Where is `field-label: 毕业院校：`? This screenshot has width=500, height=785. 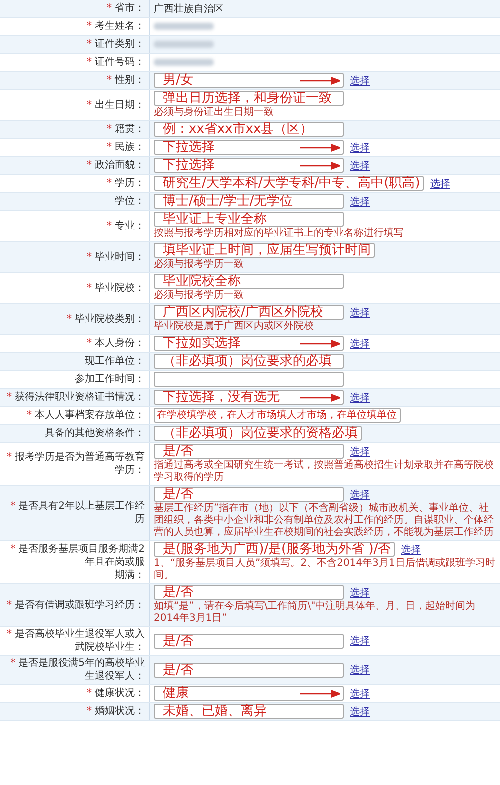 field-label: 毕业院校： is located at coordinates (120, 288).